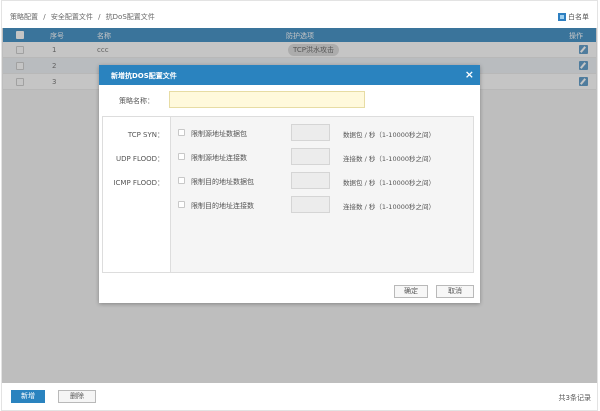 This screenshot has height=411, width=600. What do you see at coordinates (144, 76) in the screenshot?
I see `dialog-title: 新增抗DOS配置文件` at bounding box center [144, 76].